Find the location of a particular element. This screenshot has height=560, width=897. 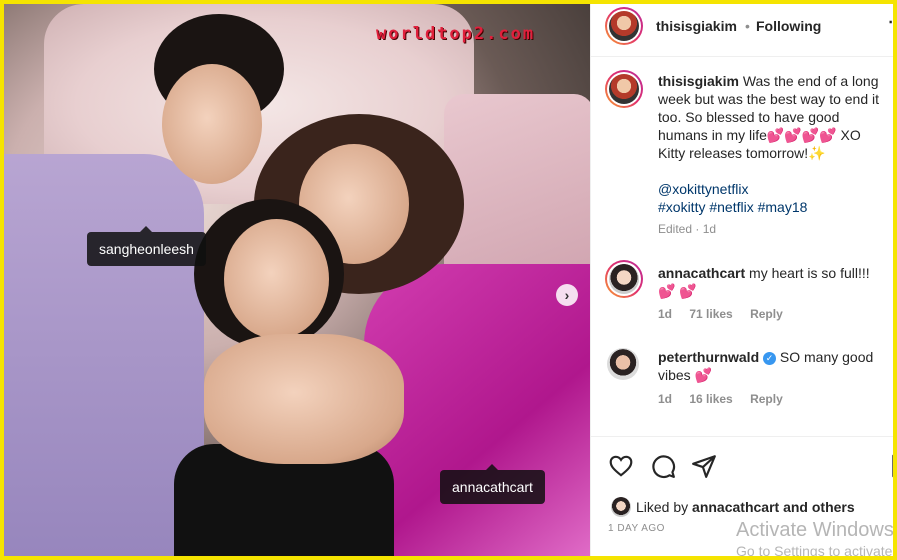

chevron-right-icon: › is located at coordinates (567, 295).